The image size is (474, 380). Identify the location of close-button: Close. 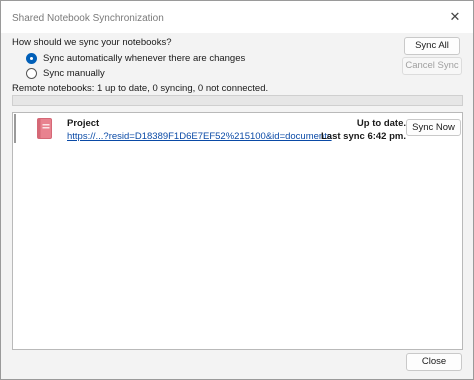
(434, 362).